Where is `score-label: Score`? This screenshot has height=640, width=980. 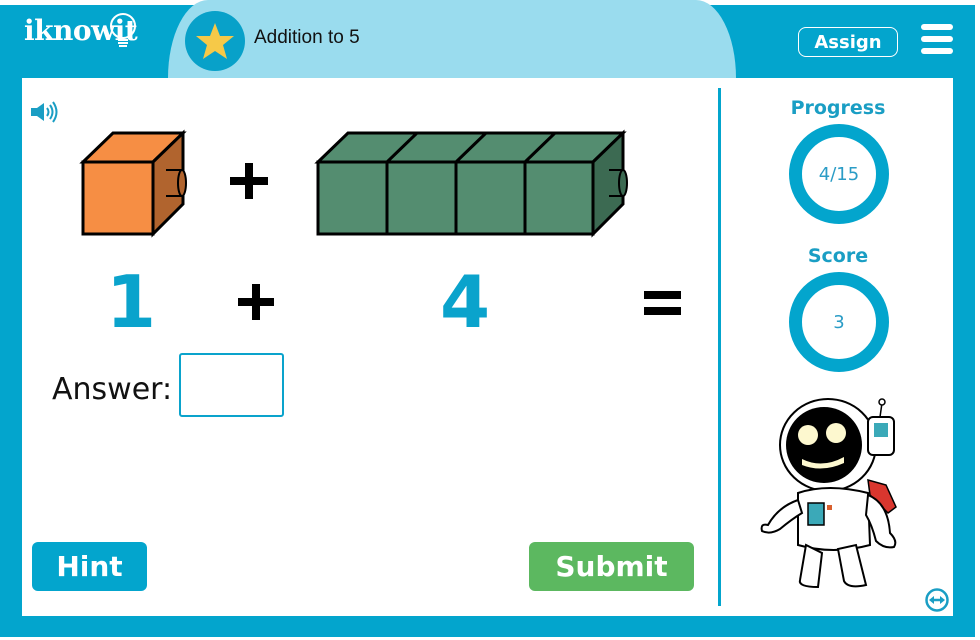
score-label: Score is located at coordinates (838, 256).